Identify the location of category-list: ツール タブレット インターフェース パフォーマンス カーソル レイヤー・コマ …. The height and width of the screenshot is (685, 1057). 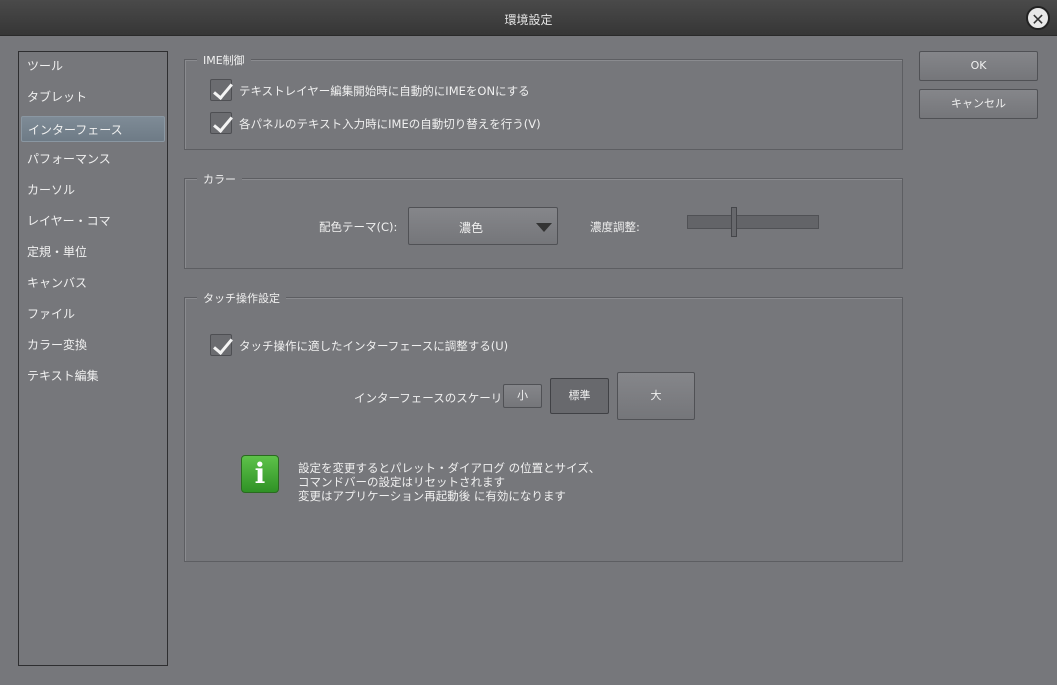
(93, 358).